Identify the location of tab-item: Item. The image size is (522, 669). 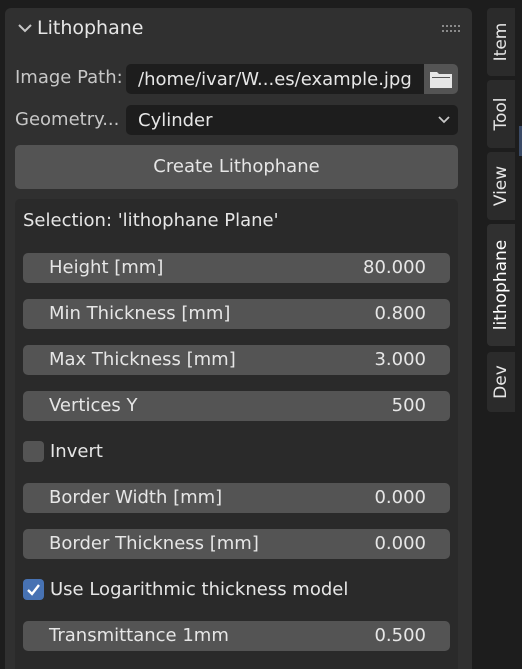
(501, 42).